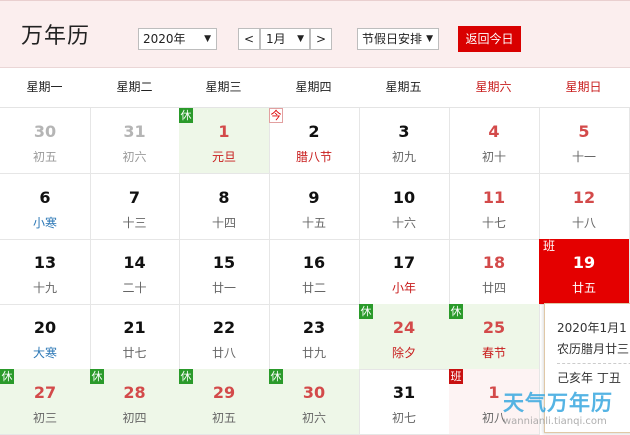 Image resolution: width=630 pixels, height=435 pixels. Describe the element at coordinates (489, 39) in the screenshot. I see `back-to-today-button: 返回今日` at that location.